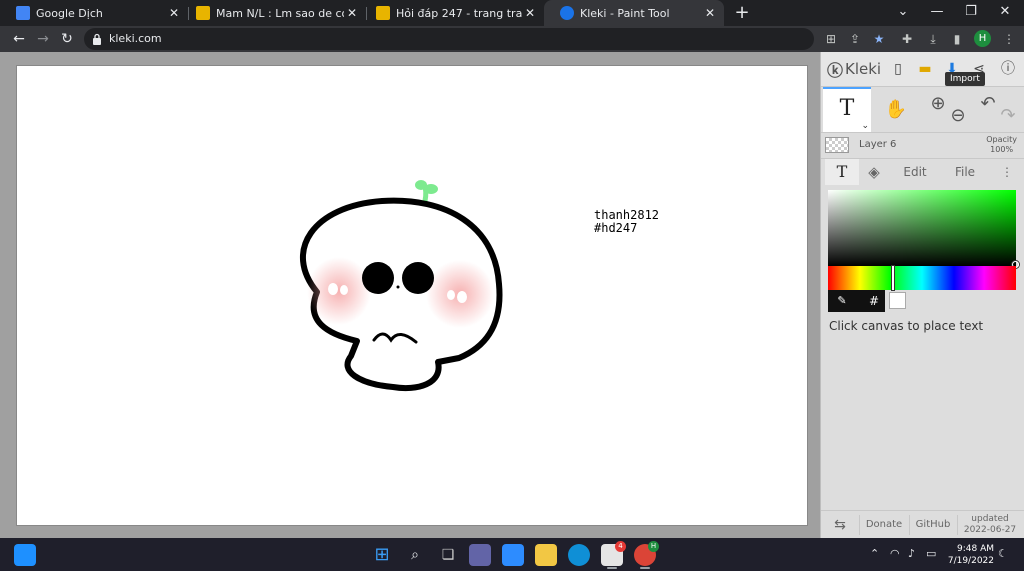 The width and height of the screenshot is (1024, 571). I want to click on color-saturation-value-picker, so click(923, 229).